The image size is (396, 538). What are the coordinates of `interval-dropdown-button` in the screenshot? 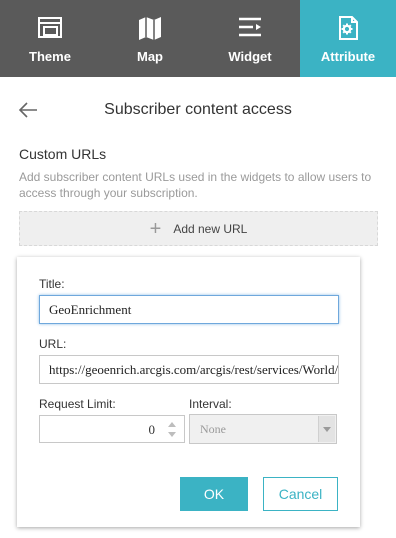 It's located at (326, 429).